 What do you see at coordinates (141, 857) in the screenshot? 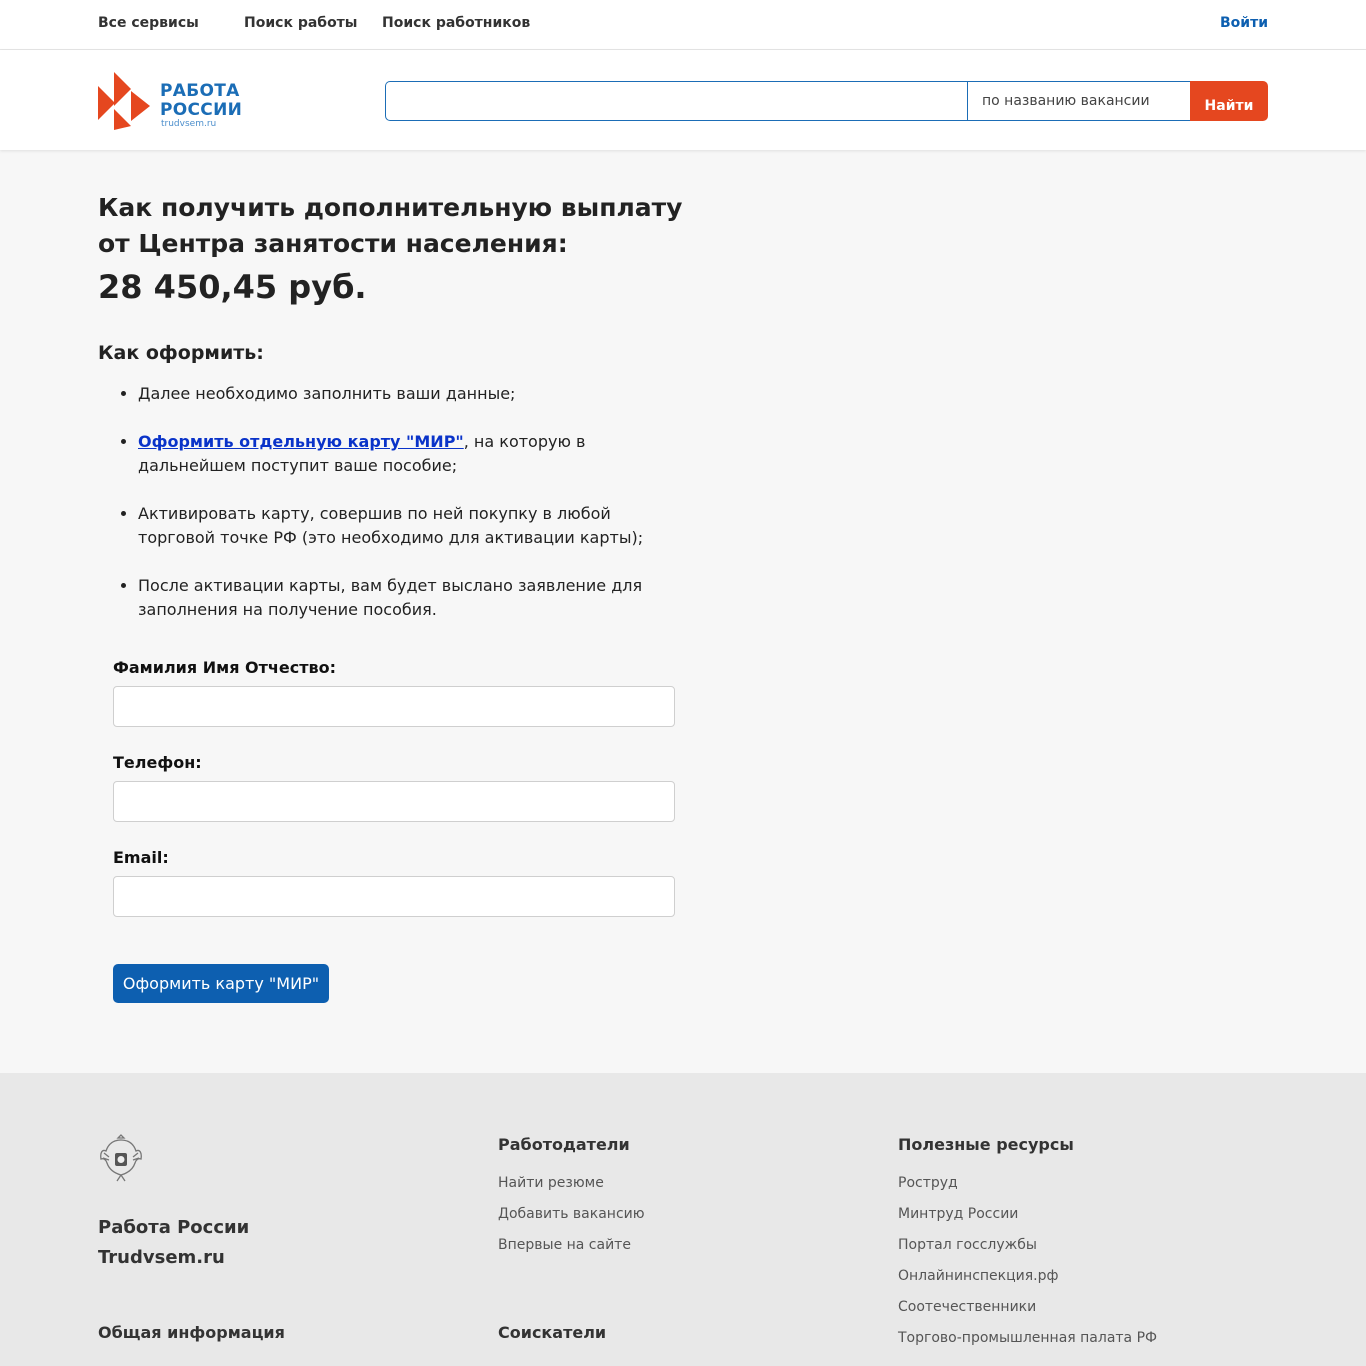
I see `email-label: Email:` at bounding box center [141, 857].